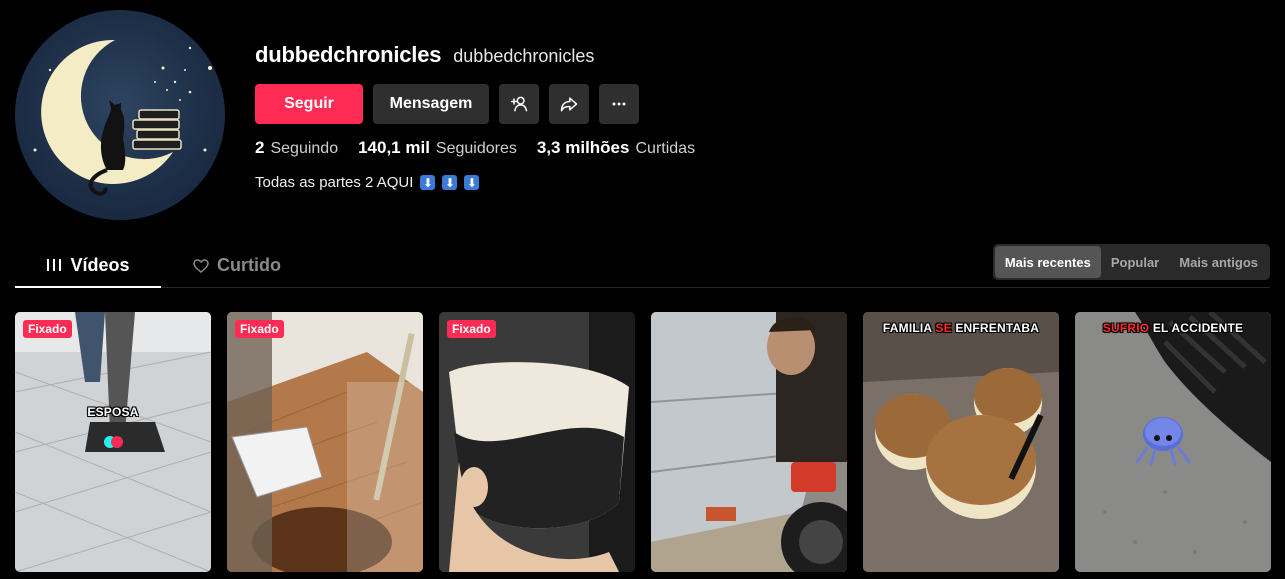  What do you see at coordinates (249, 265) in the screenshot?
I see `tab-liked-label: Curtido` at bounding box center [249, 265].